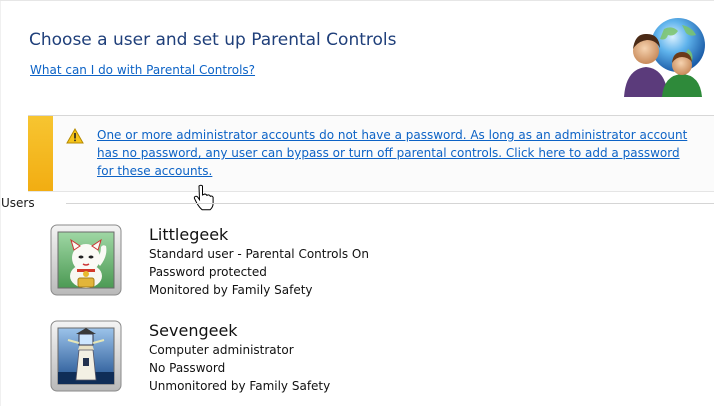 Image resolution: width=714 pixels, height=406 pixels. Describe the element at coordinates (259, 254) in the screenshot. I see `user-account-type: Standard user - Parental Controls On` at that location.